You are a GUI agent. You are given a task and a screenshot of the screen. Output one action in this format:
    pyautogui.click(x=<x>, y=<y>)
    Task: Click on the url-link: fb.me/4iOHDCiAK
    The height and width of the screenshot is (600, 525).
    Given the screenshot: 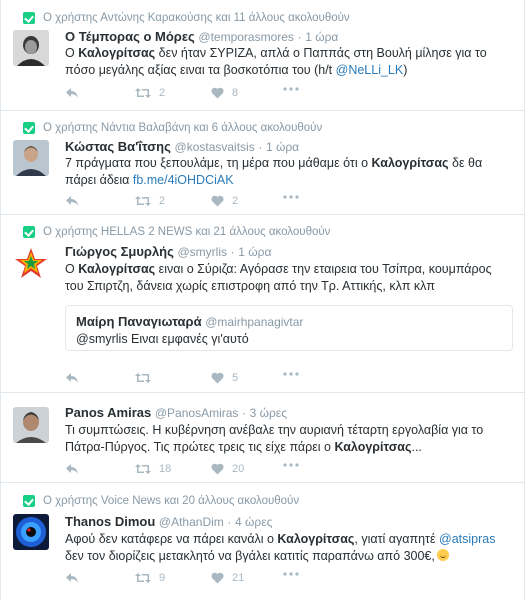 What is the action you would take?
    pyautogui.click(x=183, y=180)
    